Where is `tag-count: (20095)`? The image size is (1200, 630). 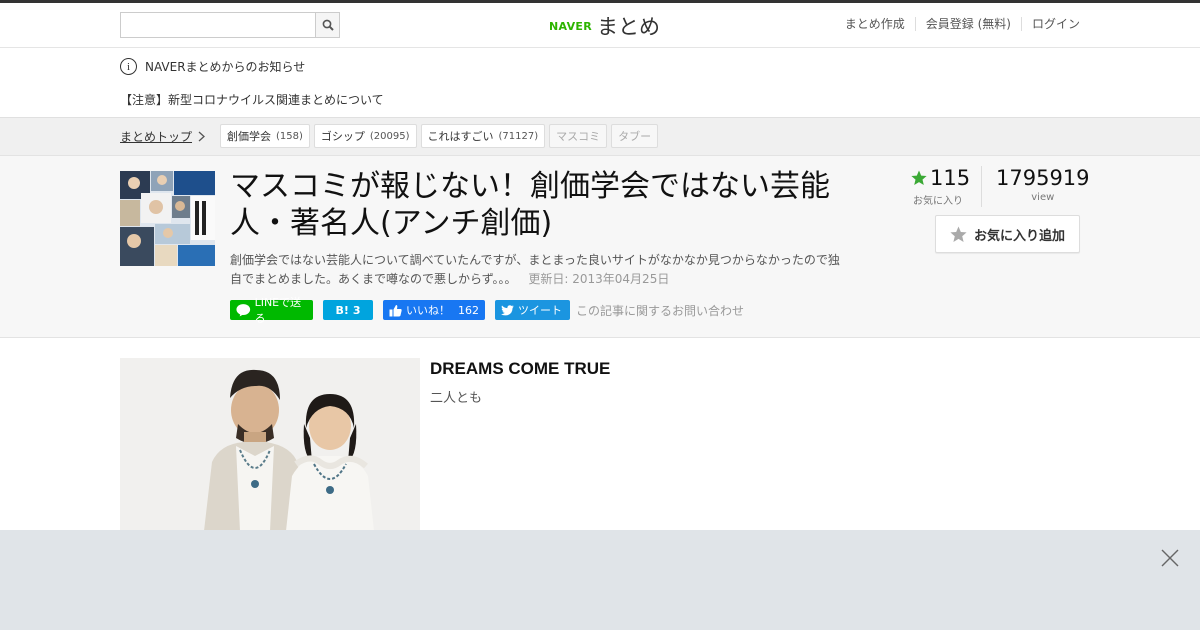
tag-count: (20095) is located at coordinates (389, 136).